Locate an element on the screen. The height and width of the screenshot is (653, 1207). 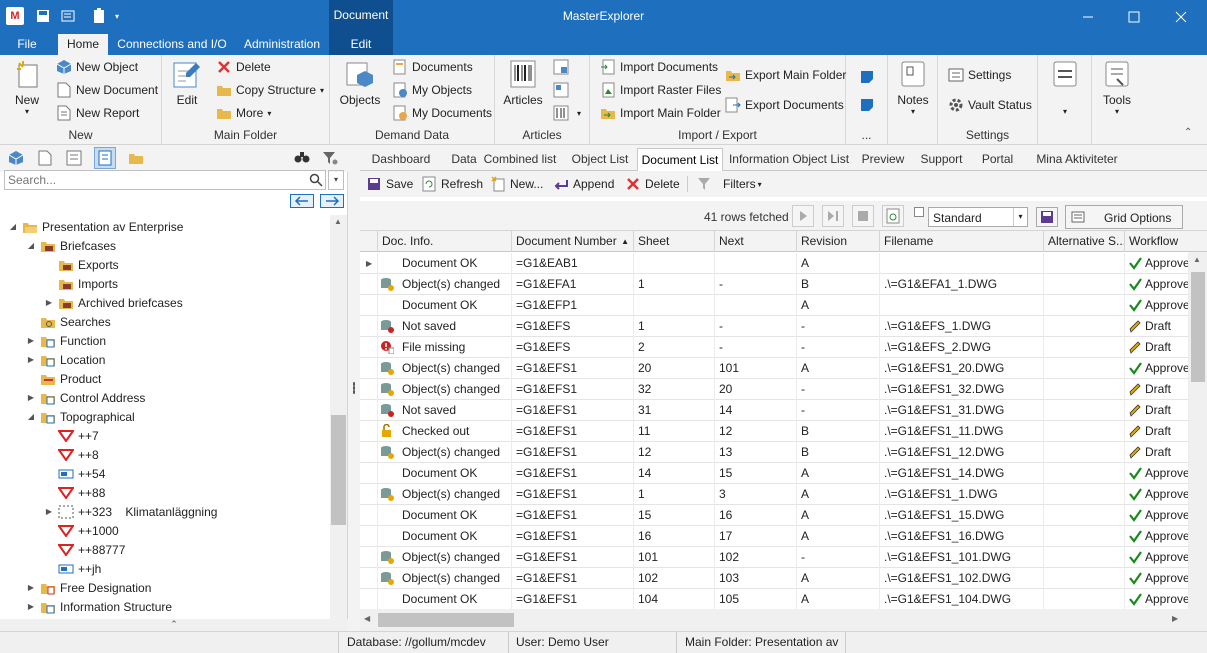
tree-node: Searches is located at coordinates (68, 321).